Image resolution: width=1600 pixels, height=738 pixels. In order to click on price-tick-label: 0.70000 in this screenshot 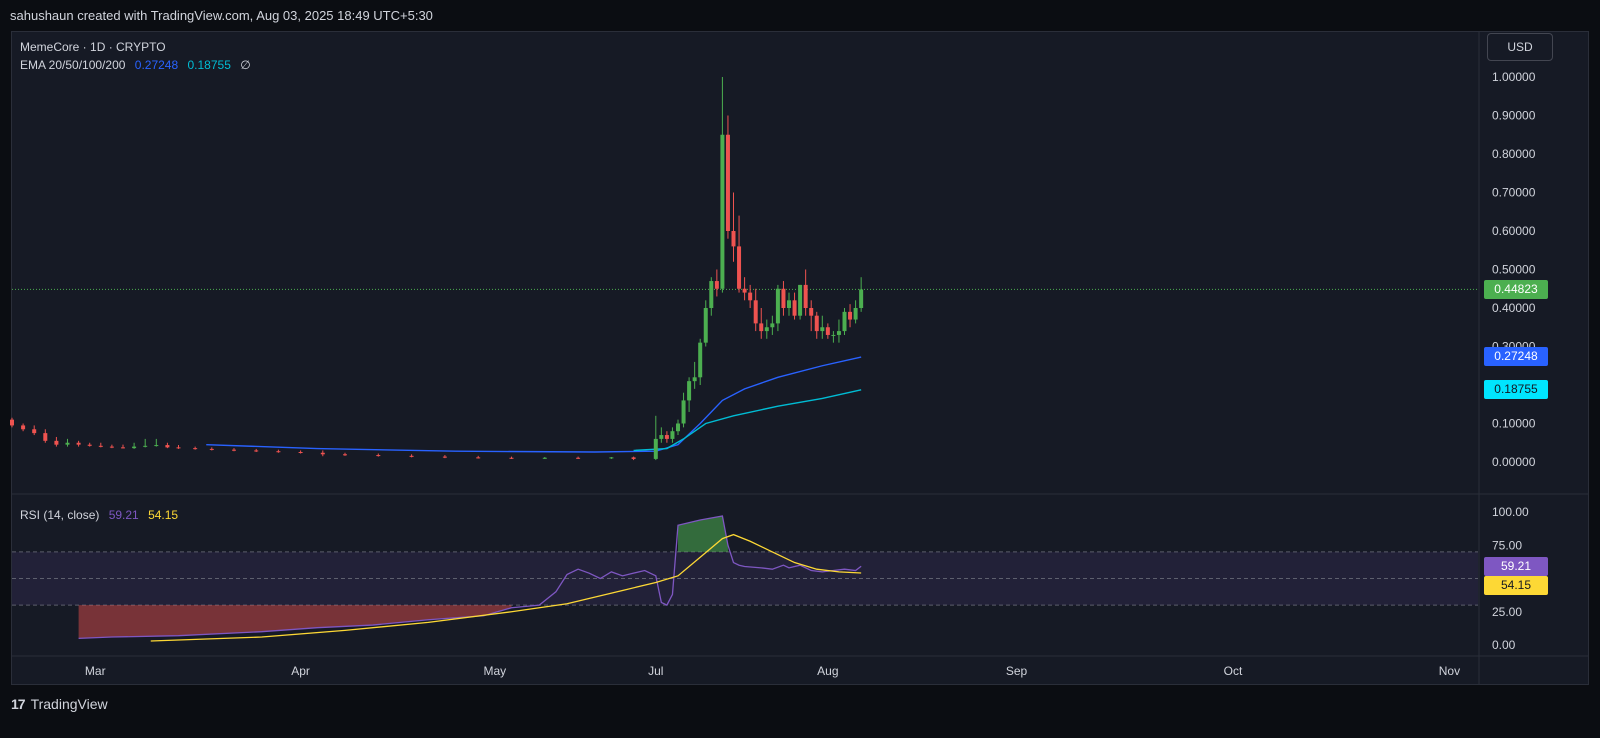, I will do `click(1514, 193)`.